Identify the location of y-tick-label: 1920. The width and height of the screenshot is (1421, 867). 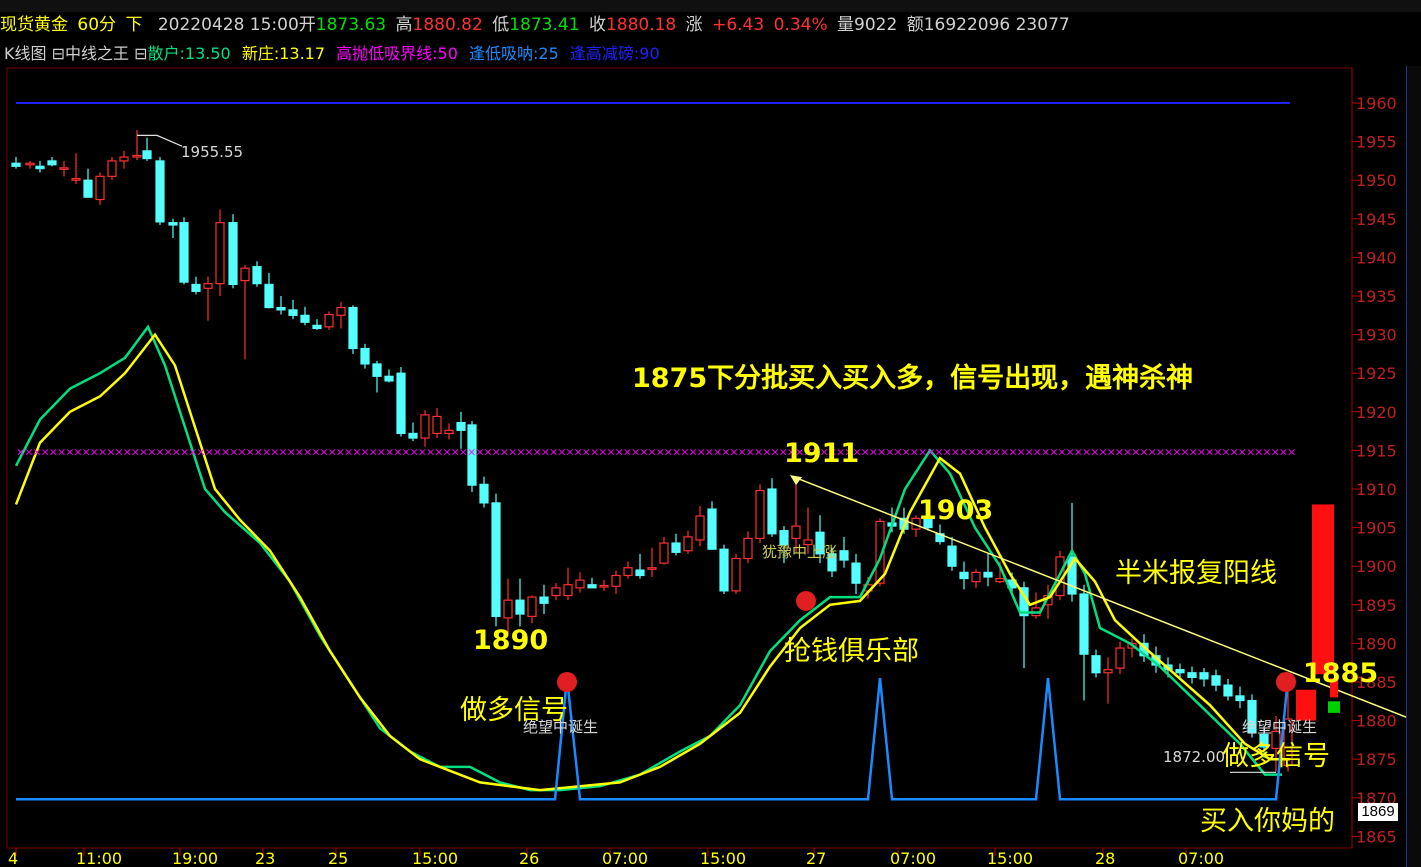
(1376, 412).